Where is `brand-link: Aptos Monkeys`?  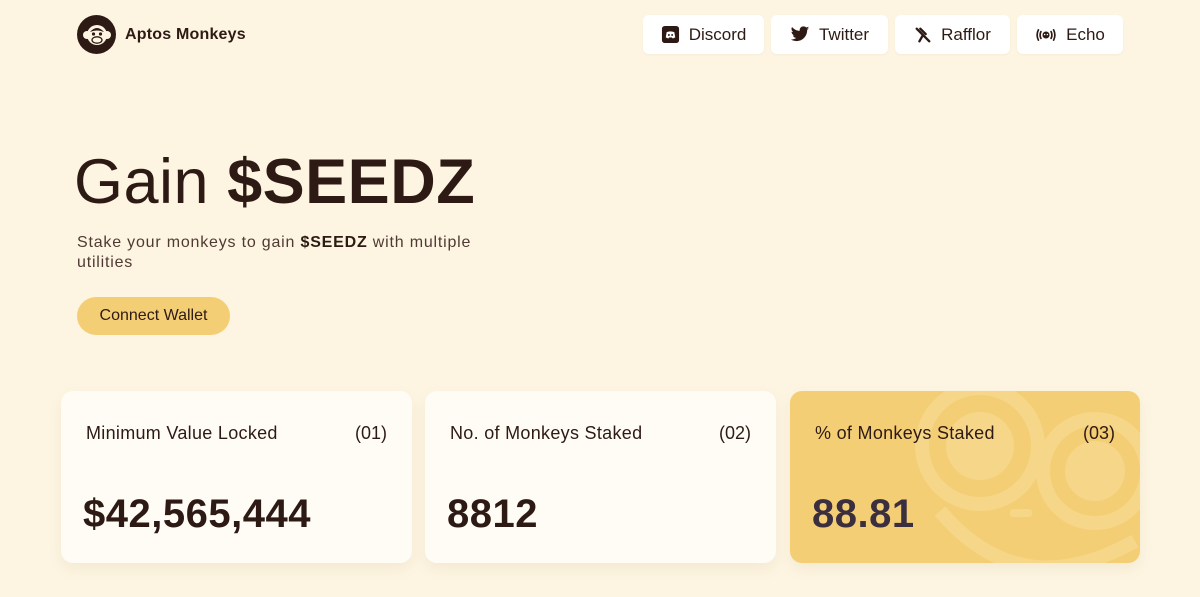
brand-link: Aptos Monkeys is located at coordinates (161, 34).